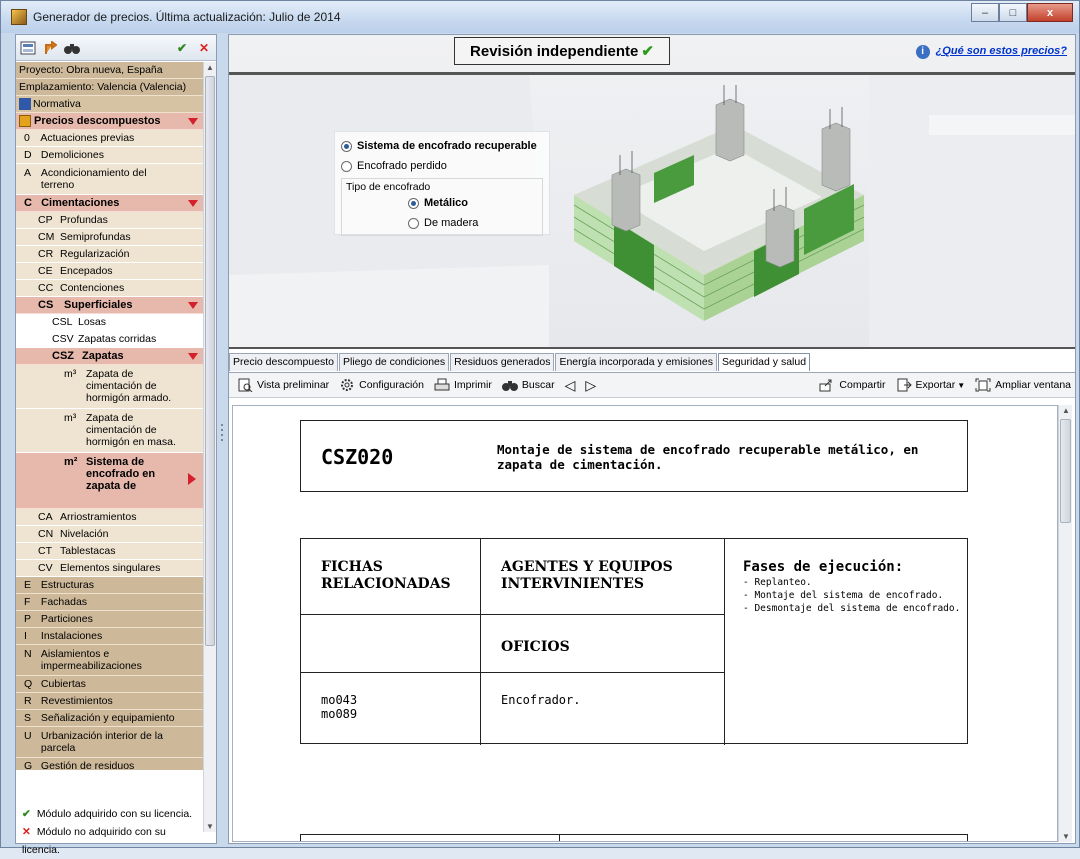 This screenshot has width=1080, height=859. What do you see at coordinates (636, 362) in the screenshot?
I see `tab-energia-incorporada: Energía incorporada y emisiones` at bounding box center [636, 362].